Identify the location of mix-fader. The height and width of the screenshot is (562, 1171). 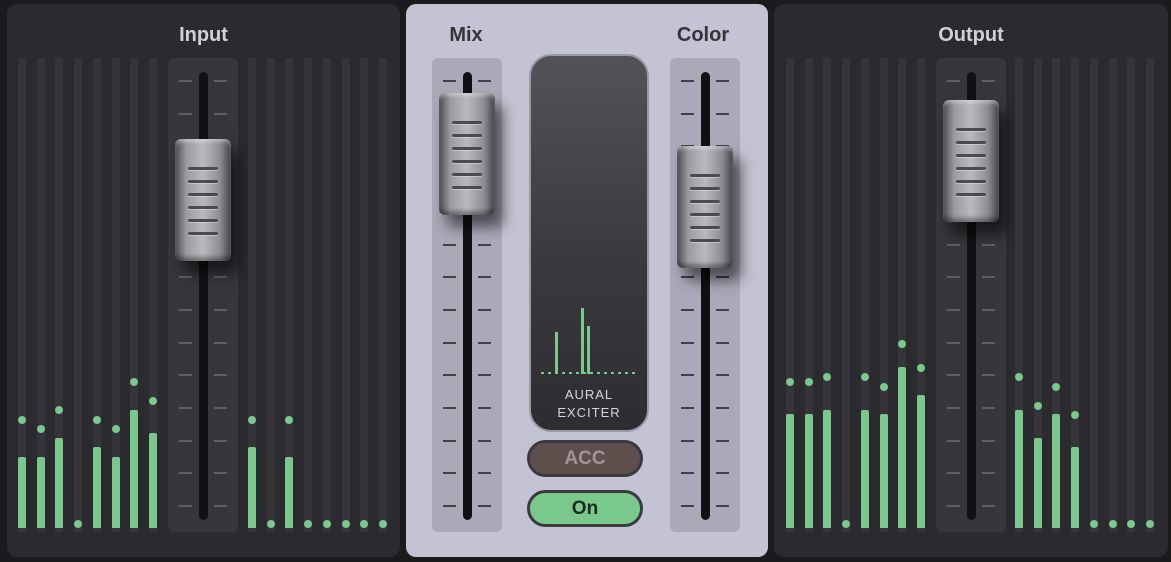
(467, 154).